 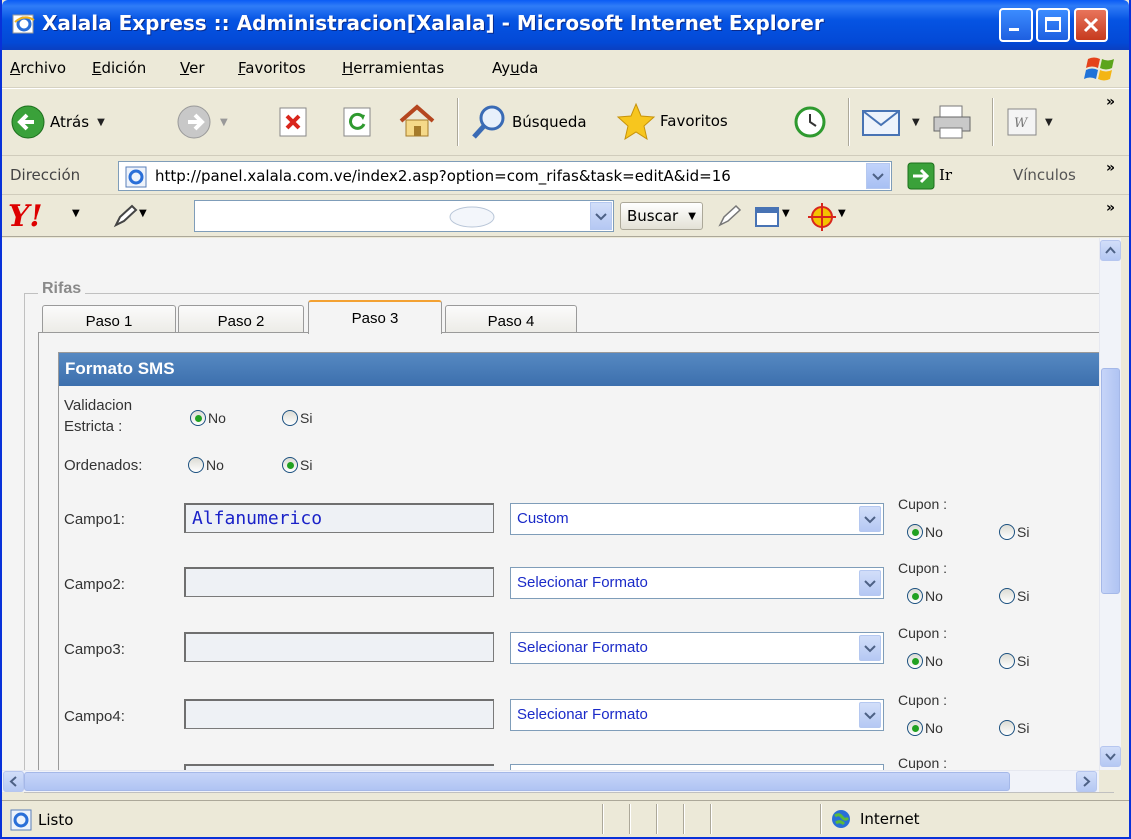 I want to click on campo3-format-select: Selecionar Formato, so click(x=697, y=648).